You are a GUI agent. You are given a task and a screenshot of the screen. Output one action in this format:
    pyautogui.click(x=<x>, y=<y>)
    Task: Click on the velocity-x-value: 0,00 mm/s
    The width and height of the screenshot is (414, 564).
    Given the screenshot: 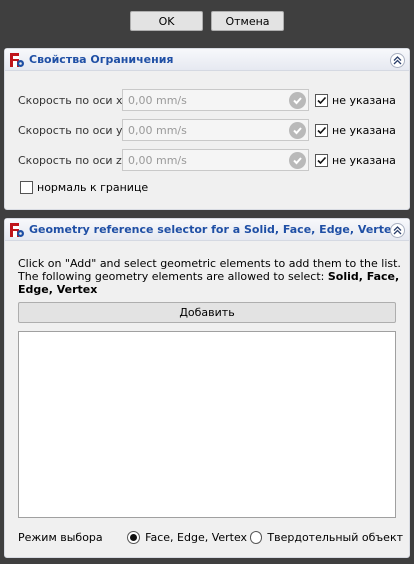 What is the action you would take?
    pyautogui.click(x=157, y=100)
    